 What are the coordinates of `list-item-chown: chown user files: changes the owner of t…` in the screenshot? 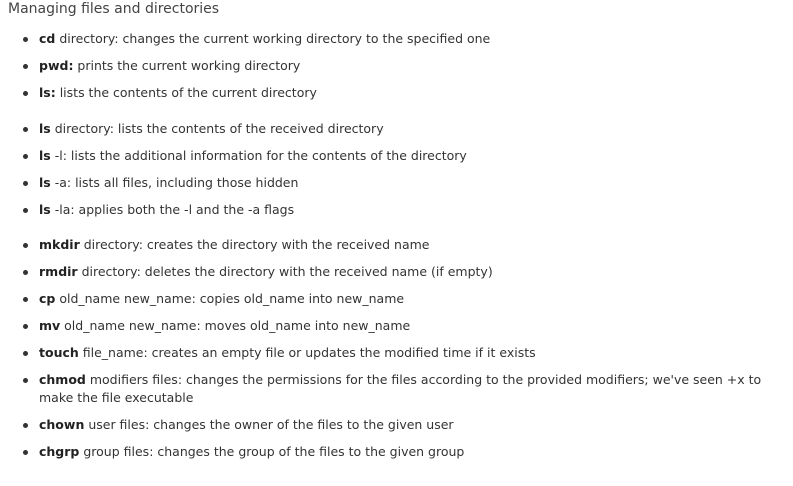 It's located at (396, 425).